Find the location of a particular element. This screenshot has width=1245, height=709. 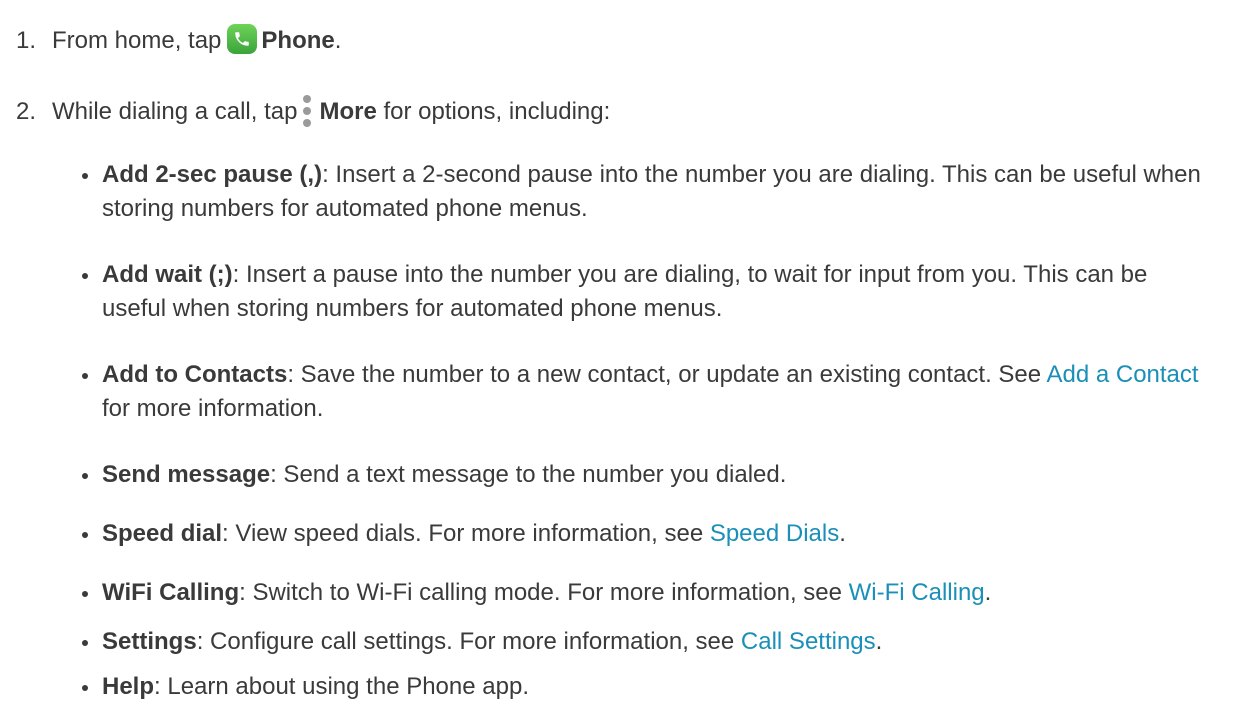

step-1: 1. From home, tap Phone. is located at coordinates (178, 41).